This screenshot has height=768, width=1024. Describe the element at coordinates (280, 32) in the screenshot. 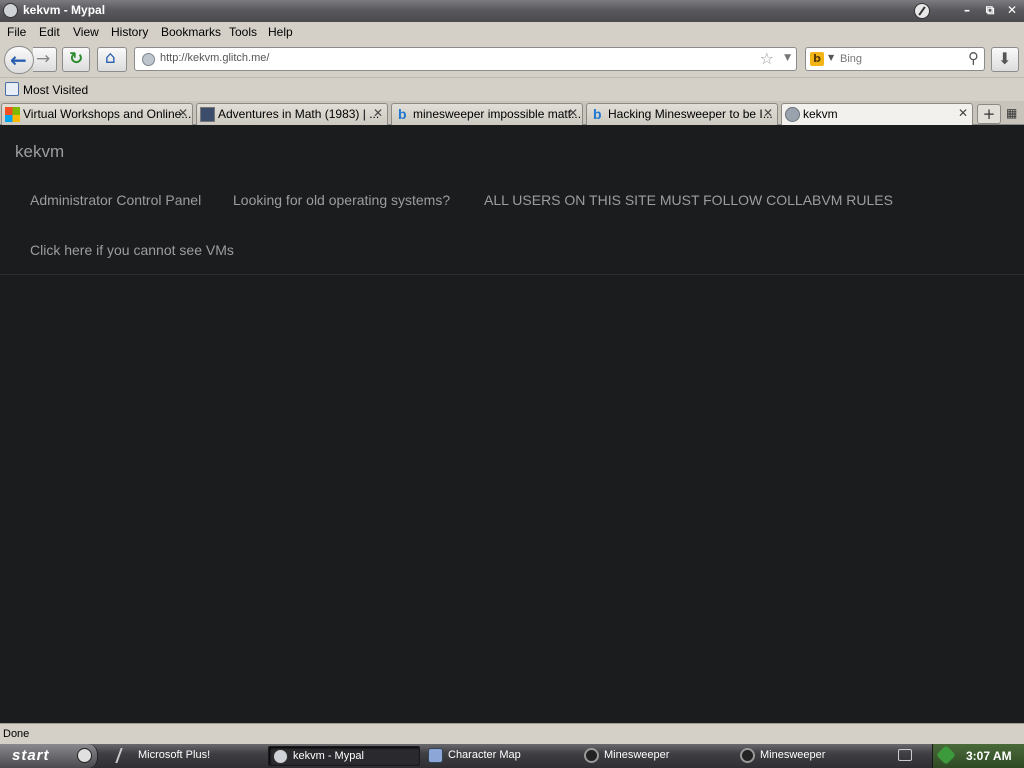

I see `menu-help: Help` at that location.